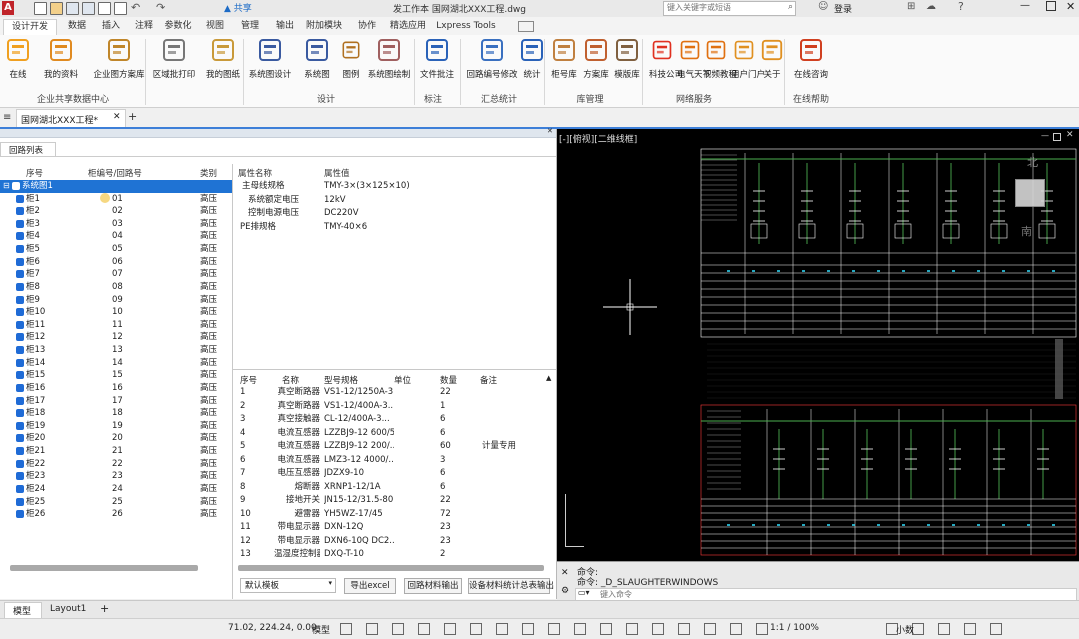 Image resolution: width=1079 pixels, height=639 pixels. What do you see at coordinates (116, 186) in the screenshot?
I see `tree-root: ⊟ 系统图1` at bounding box center [116, 186].